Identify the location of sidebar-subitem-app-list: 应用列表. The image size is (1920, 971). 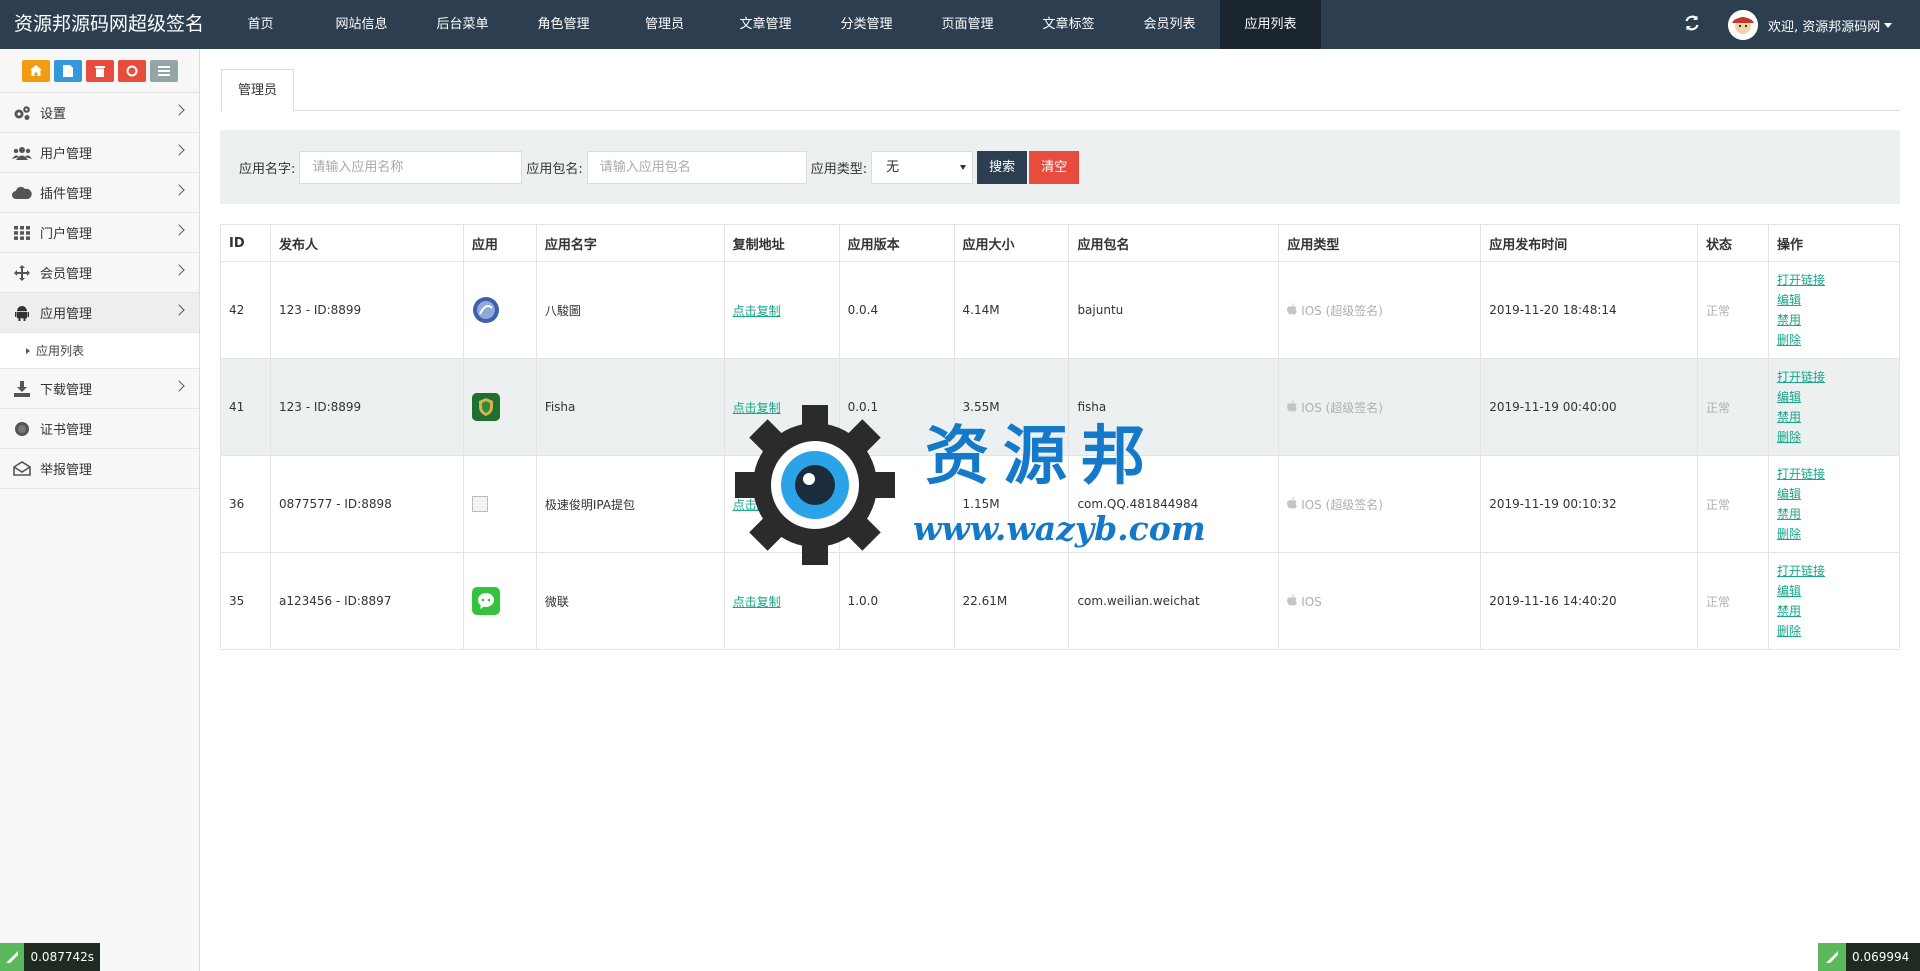
(99, 351).